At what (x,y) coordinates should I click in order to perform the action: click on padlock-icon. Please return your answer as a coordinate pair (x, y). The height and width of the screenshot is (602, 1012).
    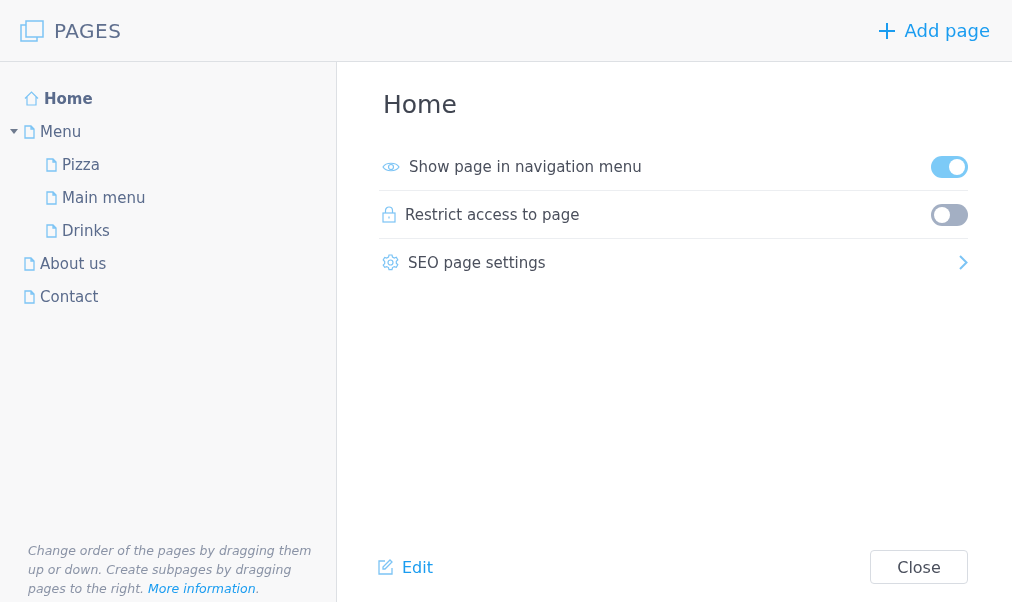
    Looking at the image, I should click on (389, 214).